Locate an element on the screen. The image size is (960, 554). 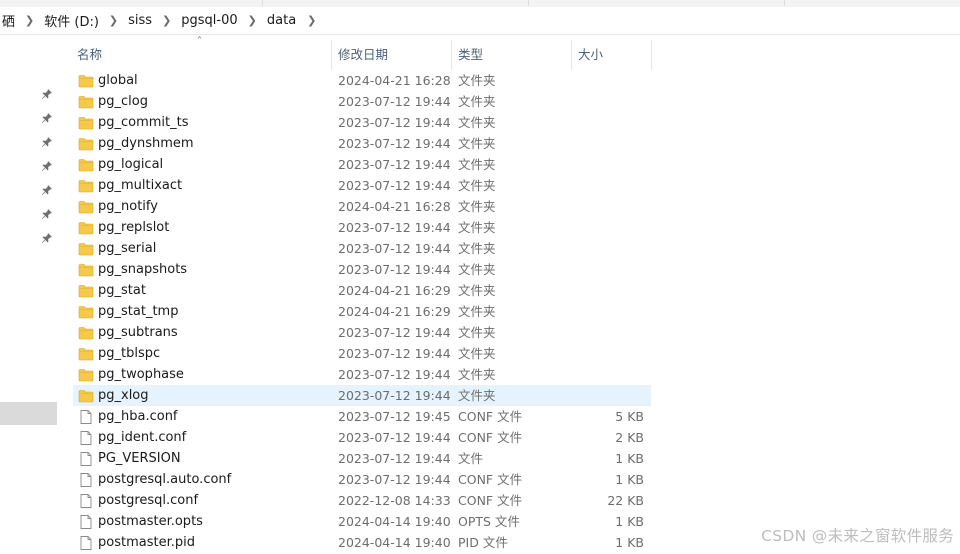
column-divider is located at coordinates (651, 55).